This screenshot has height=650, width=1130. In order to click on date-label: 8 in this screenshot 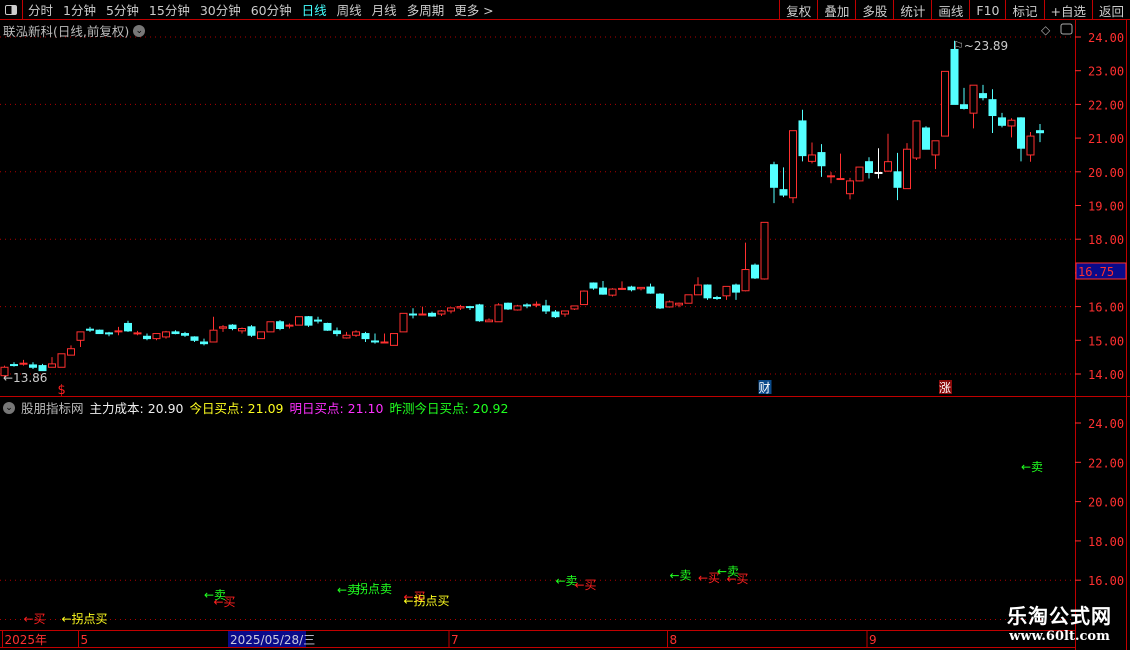, I will do `click(674, 640)`.